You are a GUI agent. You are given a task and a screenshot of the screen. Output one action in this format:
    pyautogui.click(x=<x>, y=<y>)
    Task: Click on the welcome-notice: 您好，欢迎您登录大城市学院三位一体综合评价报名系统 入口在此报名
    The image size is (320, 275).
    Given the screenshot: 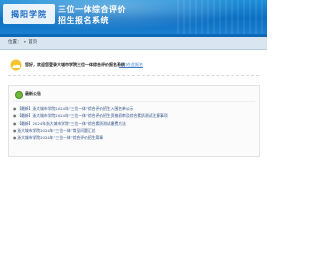 What is the action you would take?
    pyautogui.click(x=133, y=67)
    